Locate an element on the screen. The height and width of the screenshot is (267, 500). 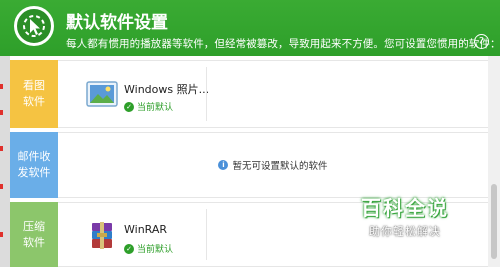
section-label: 邮件收 发软件 is located at coordinates (34, 165).